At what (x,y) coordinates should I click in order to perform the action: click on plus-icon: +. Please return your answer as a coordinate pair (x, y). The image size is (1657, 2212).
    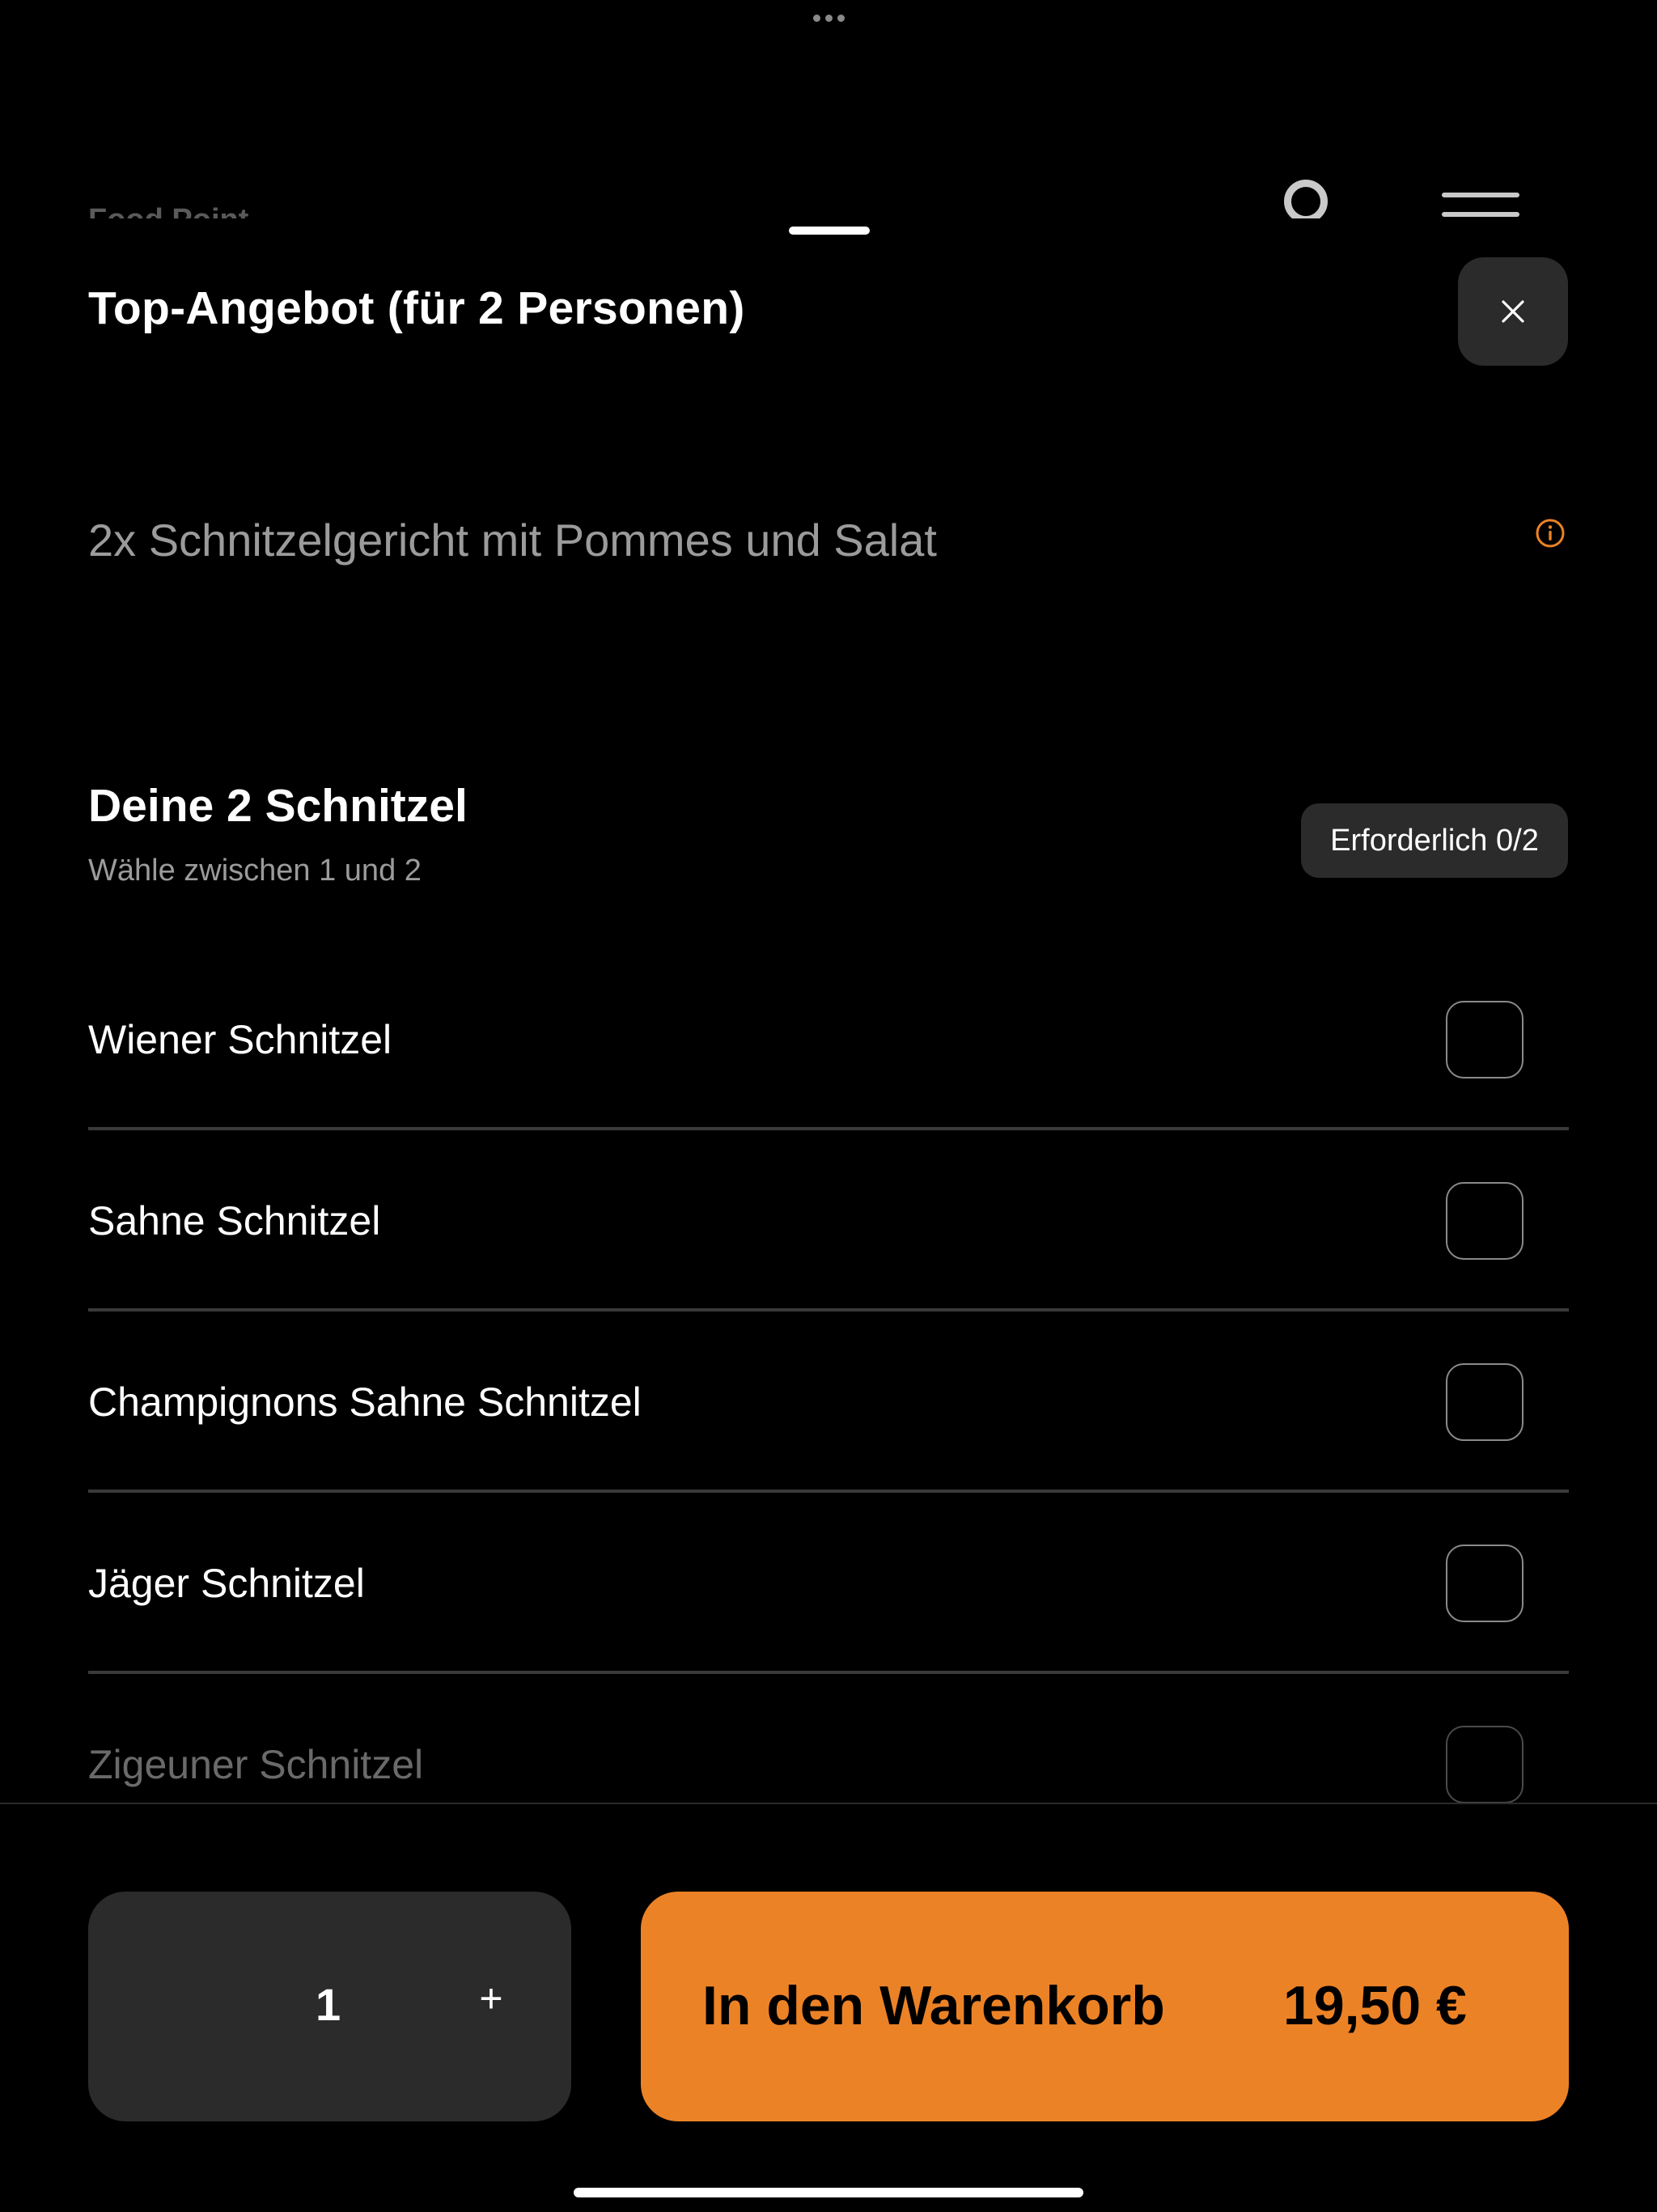
    Looking at the image, I should click on (491, 1998).